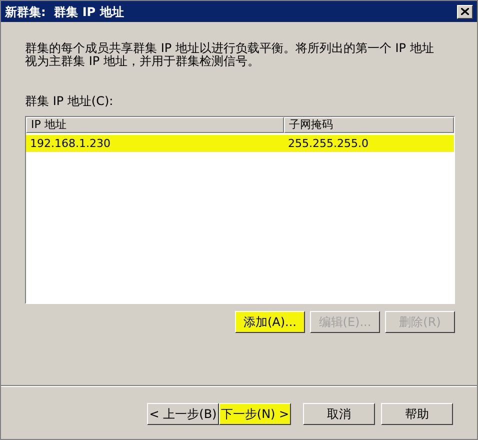 The image size is (478, 440). I want to click on close-icon, so click(465, 11).